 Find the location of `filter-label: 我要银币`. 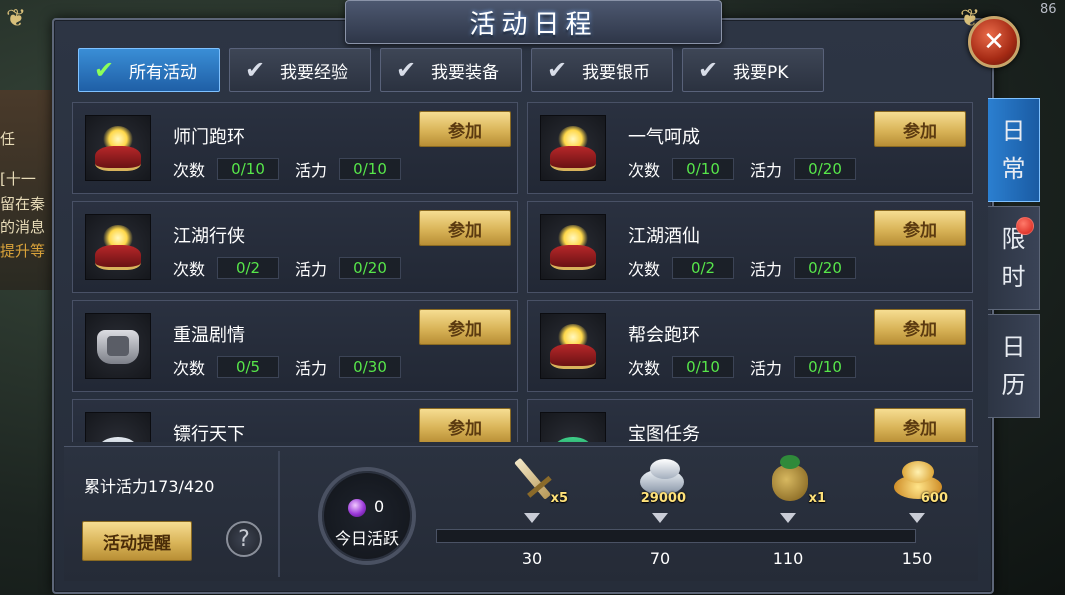

filter-label: 我要银币 is located at coordinates (616, 72).